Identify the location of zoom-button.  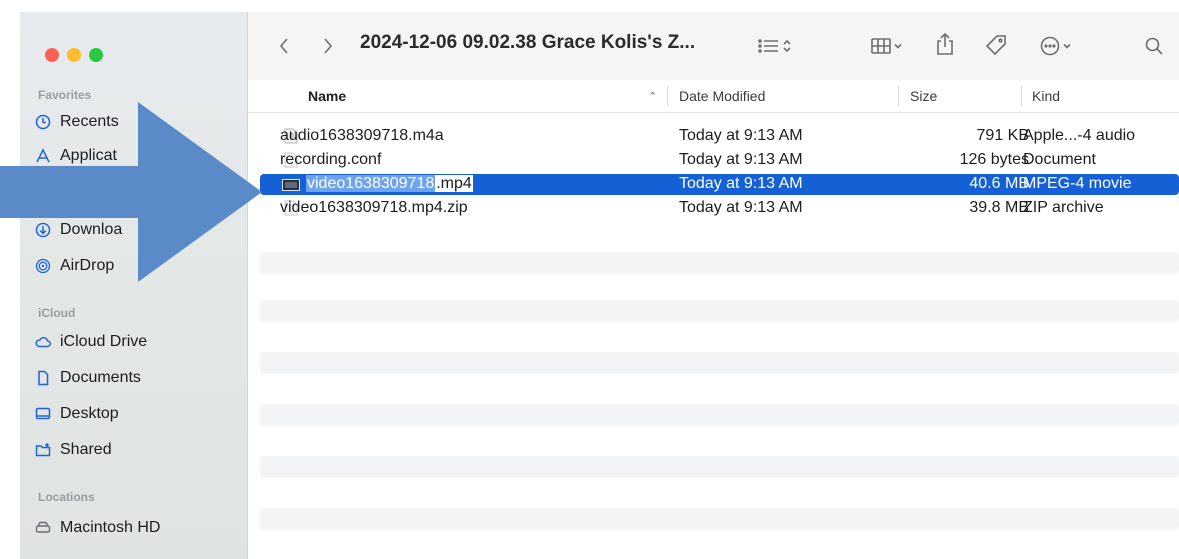
(96, 55).